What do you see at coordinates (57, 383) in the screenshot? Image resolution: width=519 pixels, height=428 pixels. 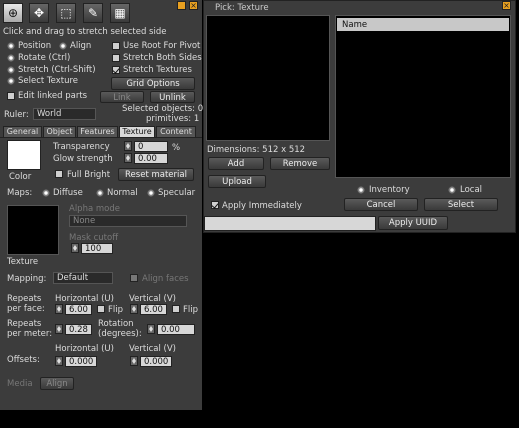 I see `align-button: Align` at bounding box center [57, 383].